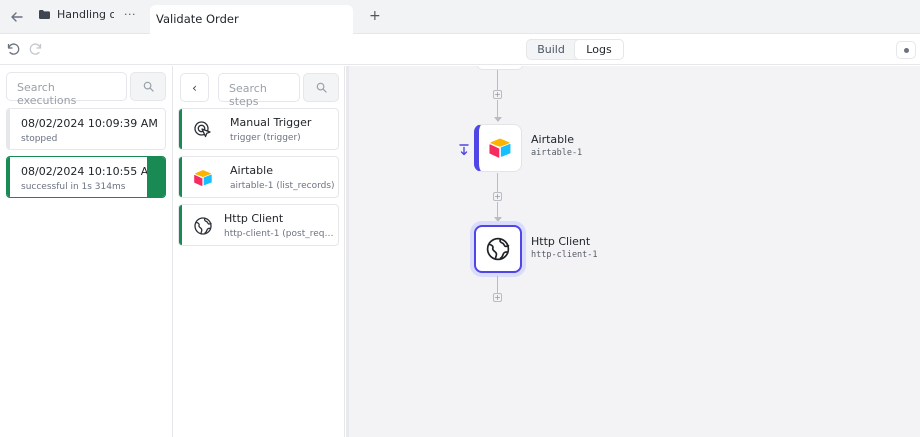  I want to click on trigger-node, so click(500, 68).